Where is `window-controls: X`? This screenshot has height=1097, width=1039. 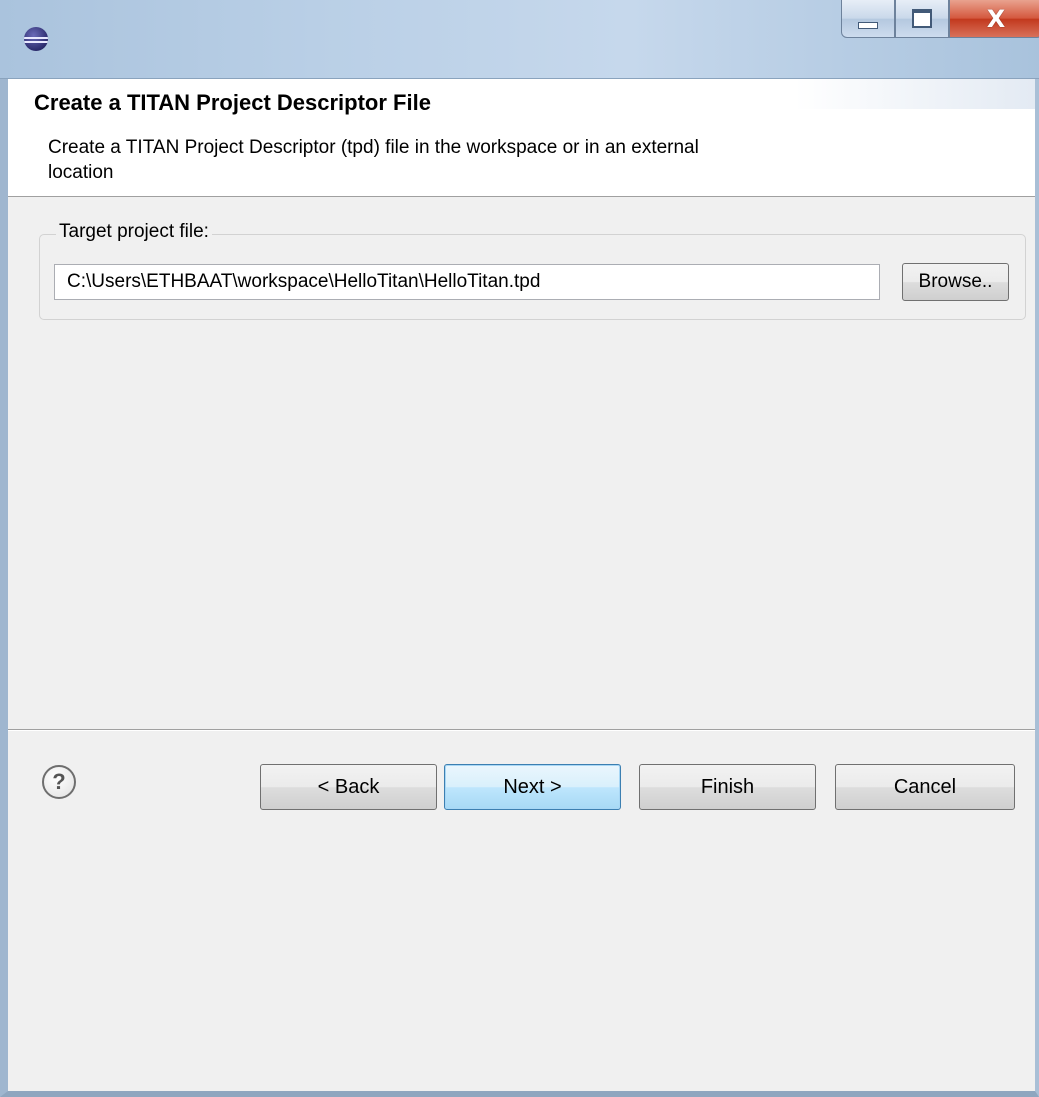 window-controls: X is located at coordinates (940, 20).